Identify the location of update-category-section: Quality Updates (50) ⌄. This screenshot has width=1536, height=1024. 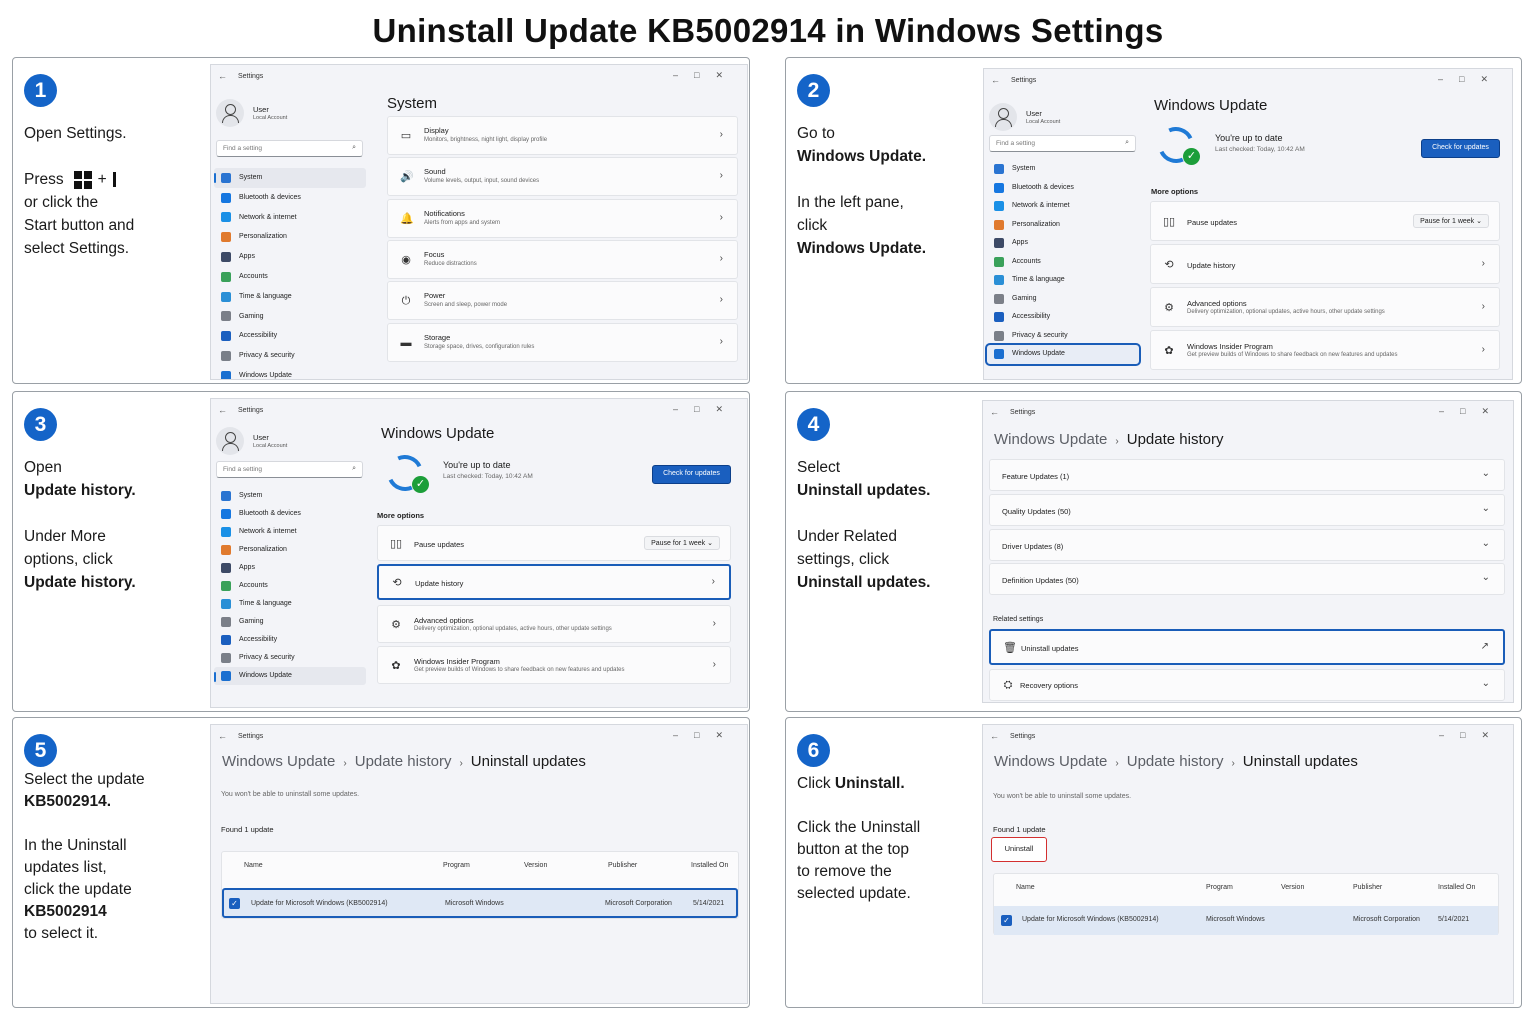
(1247, 509).